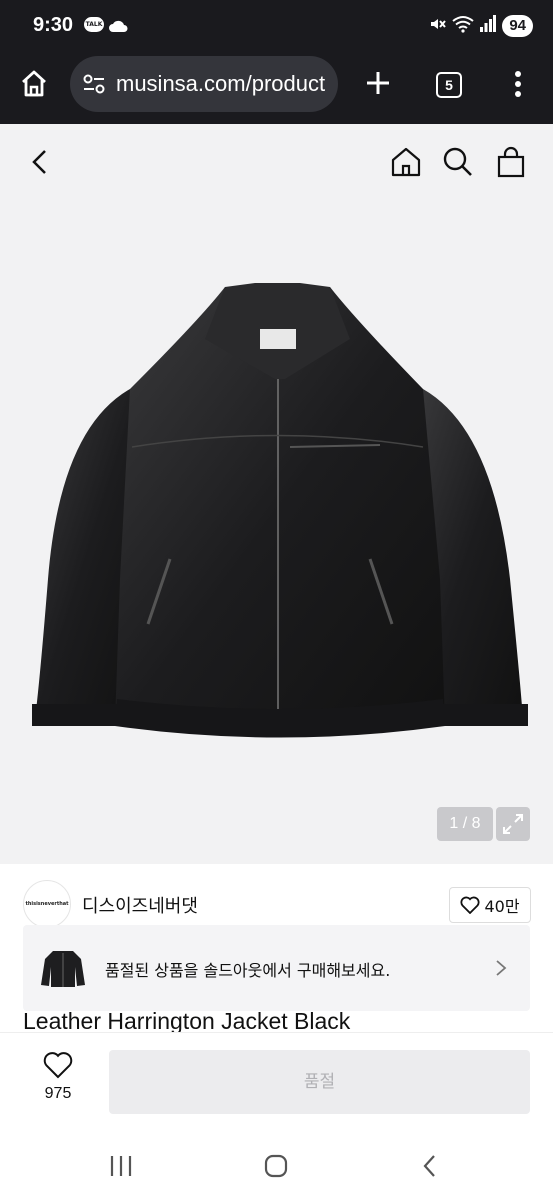 The image size is (553, 1200). What do you see at coordinates (118, 27) in the screenshot?
I see `cloud-icon` at bounding box center [118, 27].